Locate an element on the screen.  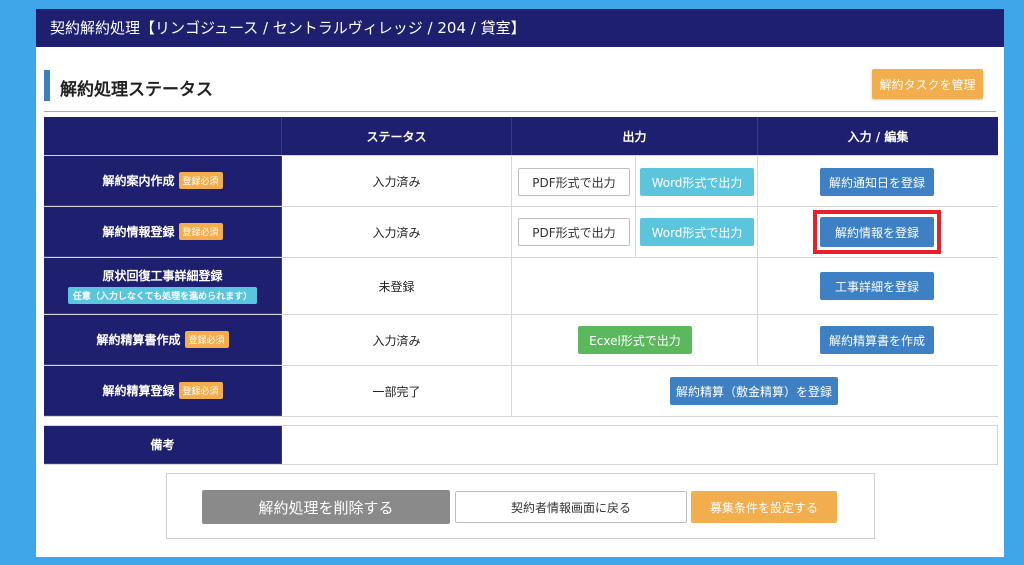
set-recruitment-terms-button: 募集条件を設定する is located at coordinates (764, 507).